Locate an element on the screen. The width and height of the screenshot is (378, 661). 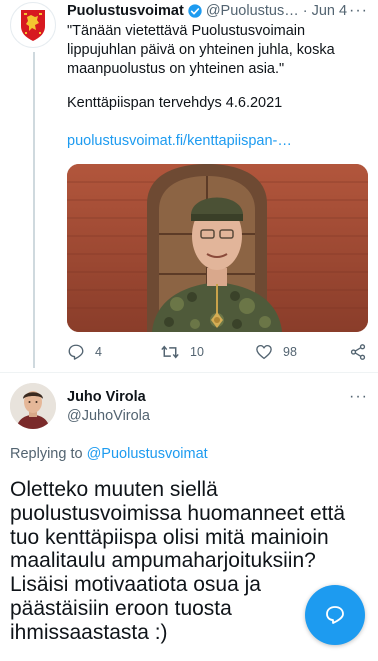
compose-reply-button is located at coordinates (335, 615).